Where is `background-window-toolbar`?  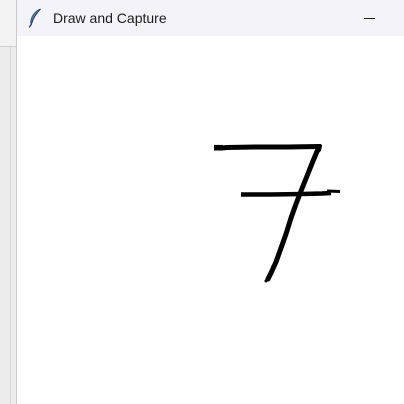
background-window-toolbar is located at coordinates (8, 23).